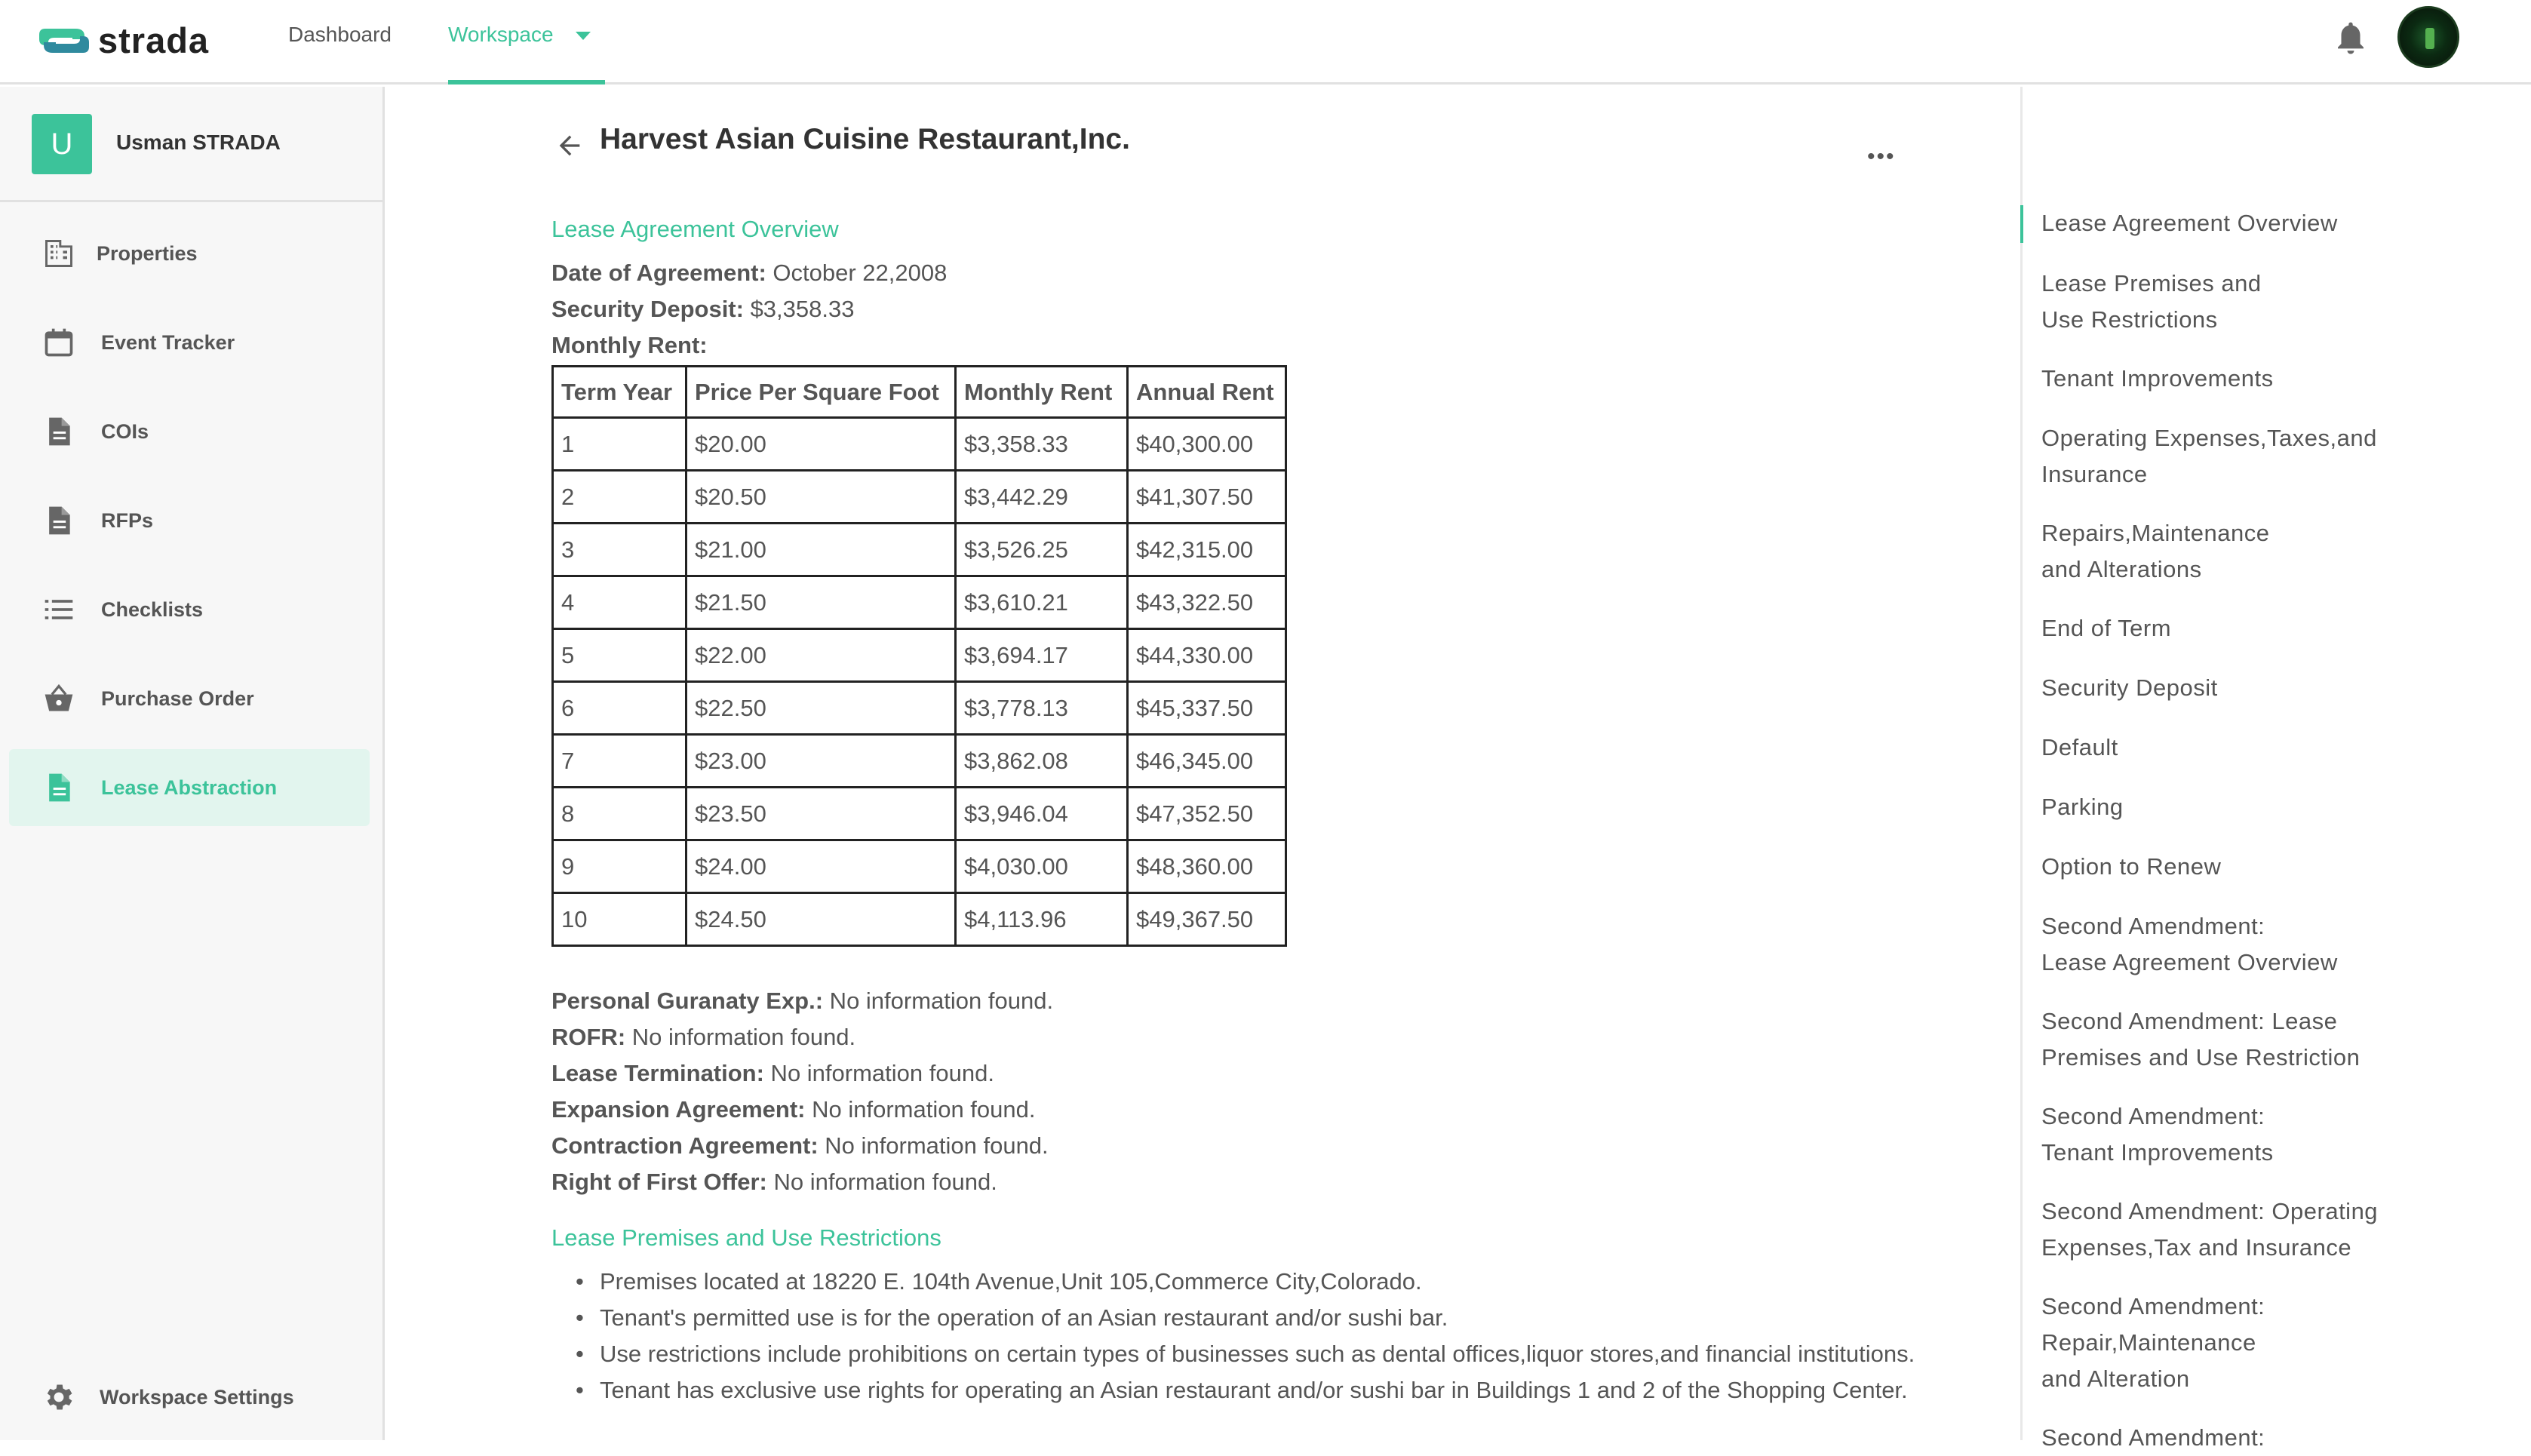 The width and height of the screenshot is (2531, 1456). What do you see at coordinates (177, 698) in the screenshot?
I see `sidebar-item-label: Purchase Order` at bounding box center [177, 698].